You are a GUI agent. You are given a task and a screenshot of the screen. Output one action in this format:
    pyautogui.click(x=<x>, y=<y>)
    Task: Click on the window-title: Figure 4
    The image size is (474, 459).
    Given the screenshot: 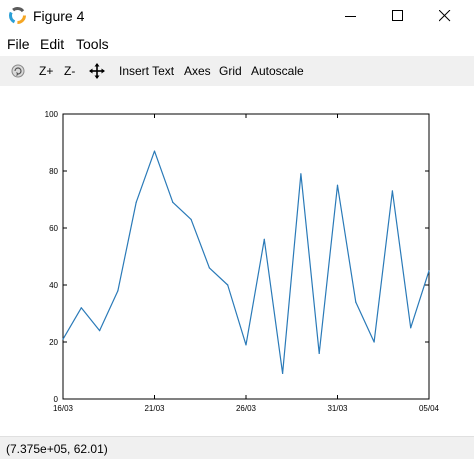 What is the action you would take?
    pyautogui.click(x=59, y=16)
    